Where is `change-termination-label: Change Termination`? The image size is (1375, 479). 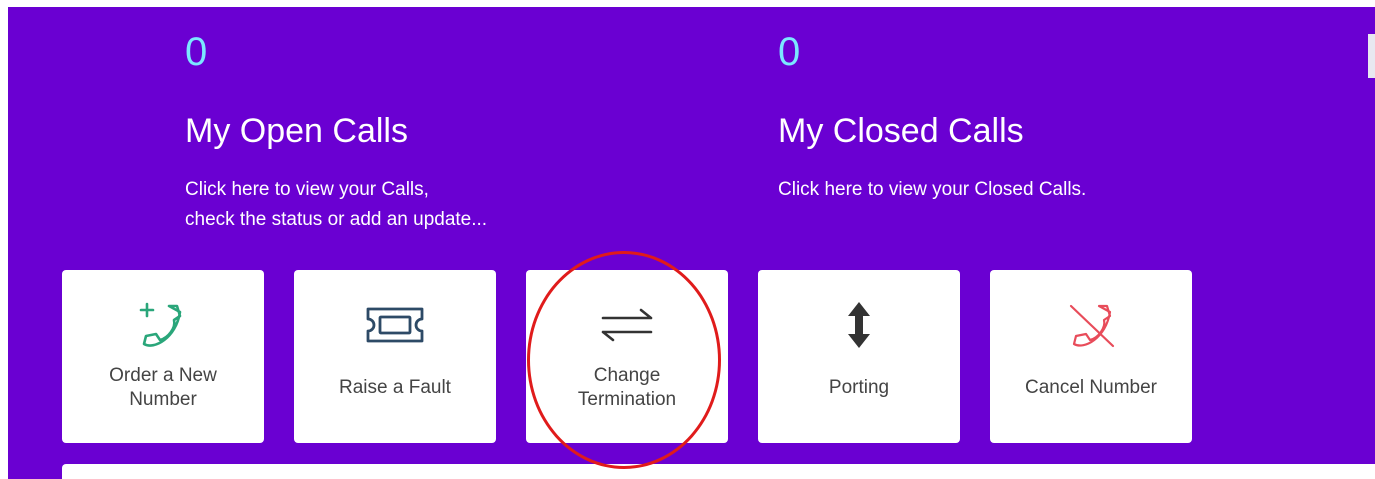 change-termination-label: Change Termination is located at coordinates (627, 387).